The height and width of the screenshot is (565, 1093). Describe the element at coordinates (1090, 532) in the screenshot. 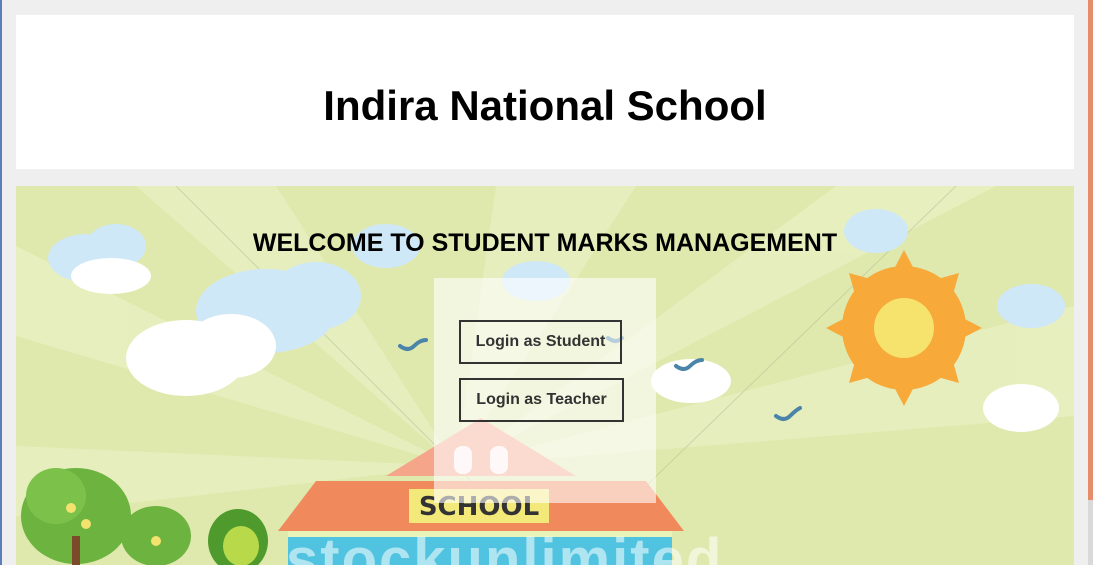

I see `scrollbar-track` at that location.